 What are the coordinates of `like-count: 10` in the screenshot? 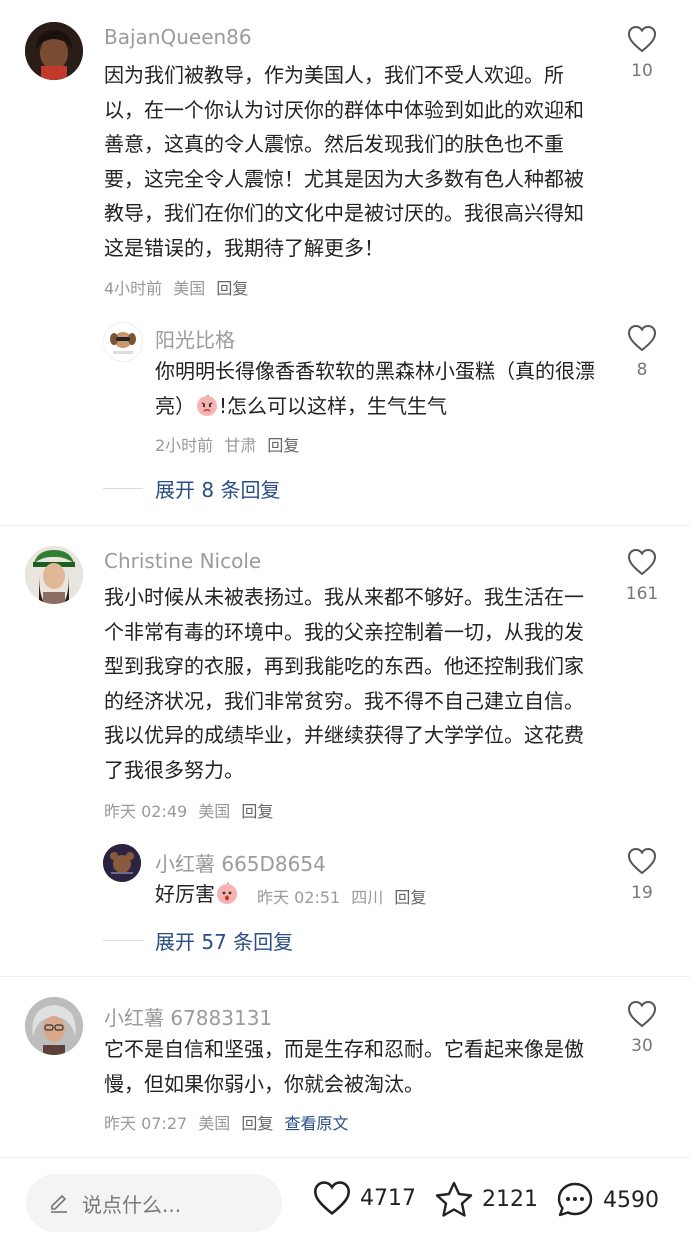 It's located at (642, 71).